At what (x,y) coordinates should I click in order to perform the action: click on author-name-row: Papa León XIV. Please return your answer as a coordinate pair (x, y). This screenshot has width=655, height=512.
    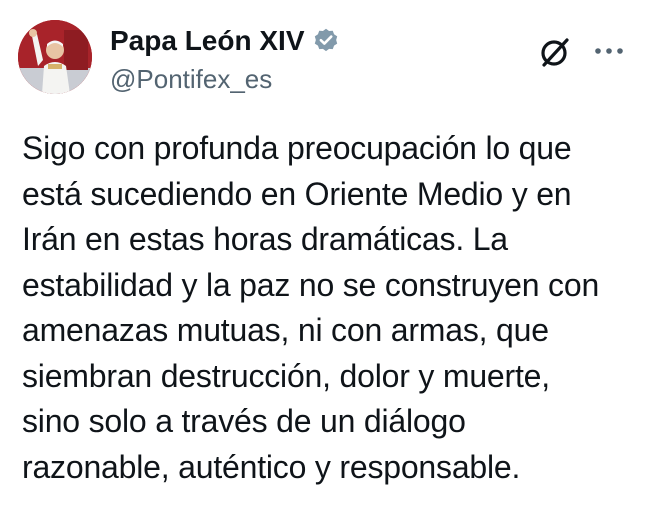
    Looking at the image, I should click on (225, 41).